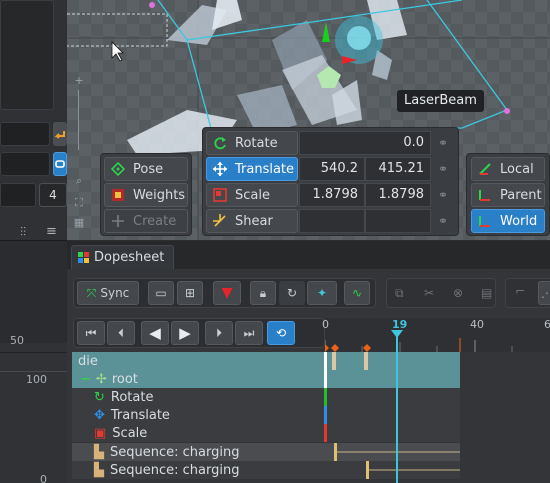  What do you see at coordinates (397, 407) in the screenshot?
I see `playhead` at bounding box center [397, 407].